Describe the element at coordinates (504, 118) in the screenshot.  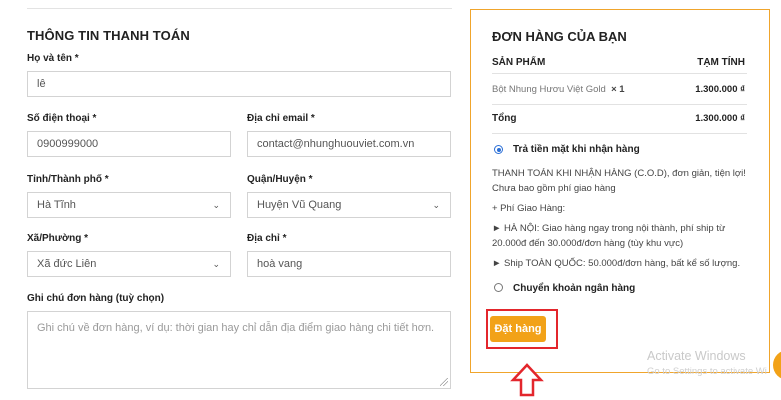
I see `total-label: Tổng` at that location.